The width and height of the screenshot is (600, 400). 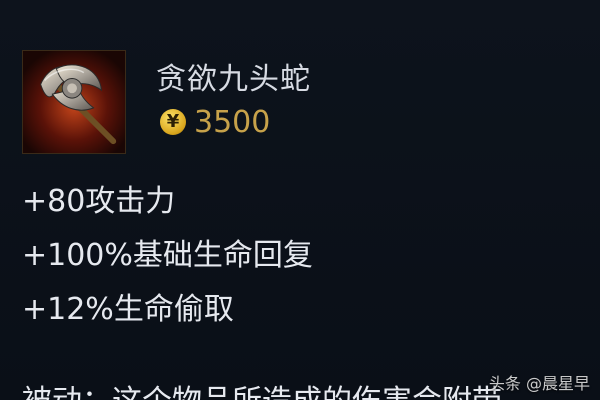 I want to click on item-cost: ¥ 3500, so click(x=215, y=122).